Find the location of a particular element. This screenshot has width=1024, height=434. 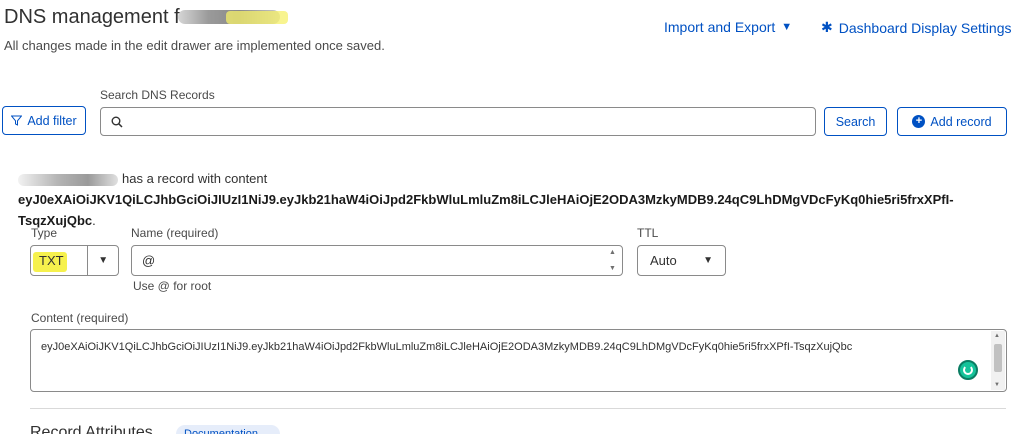

add-filter-label: Add filter is located at coordinates (52, 120).